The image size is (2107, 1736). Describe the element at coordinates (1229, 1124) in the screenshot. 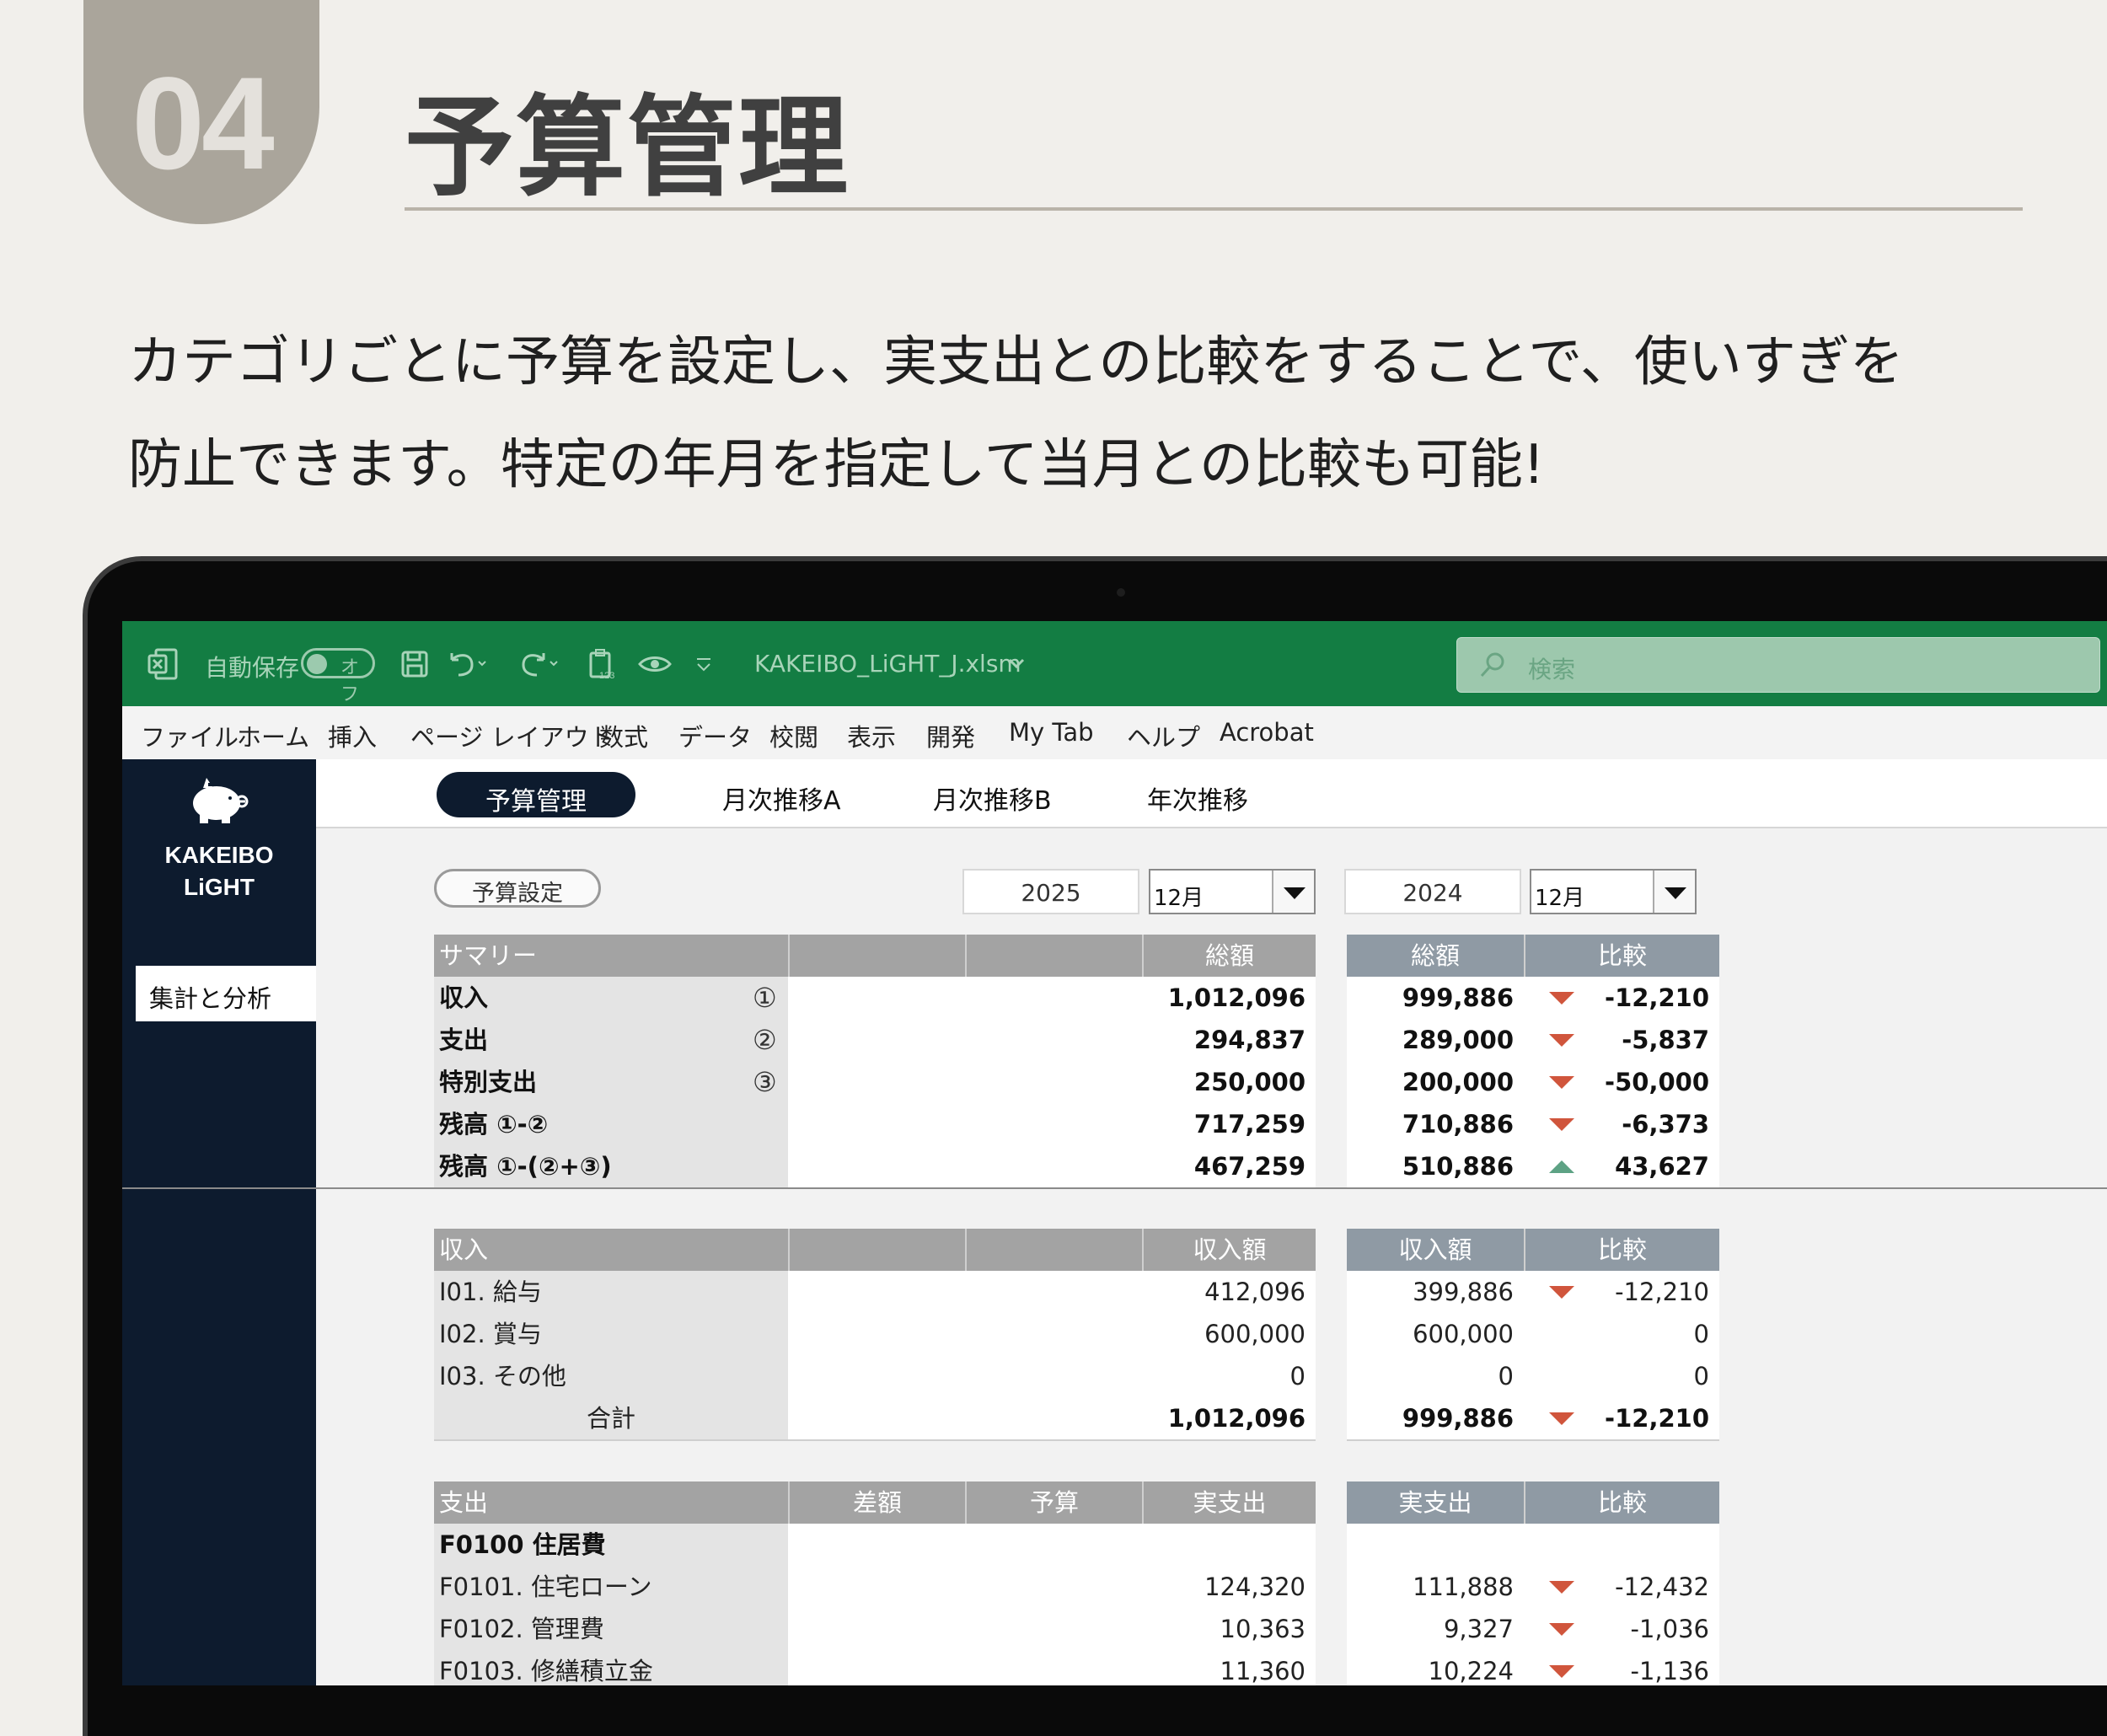

I see `current-amount: 717,259` at that location.